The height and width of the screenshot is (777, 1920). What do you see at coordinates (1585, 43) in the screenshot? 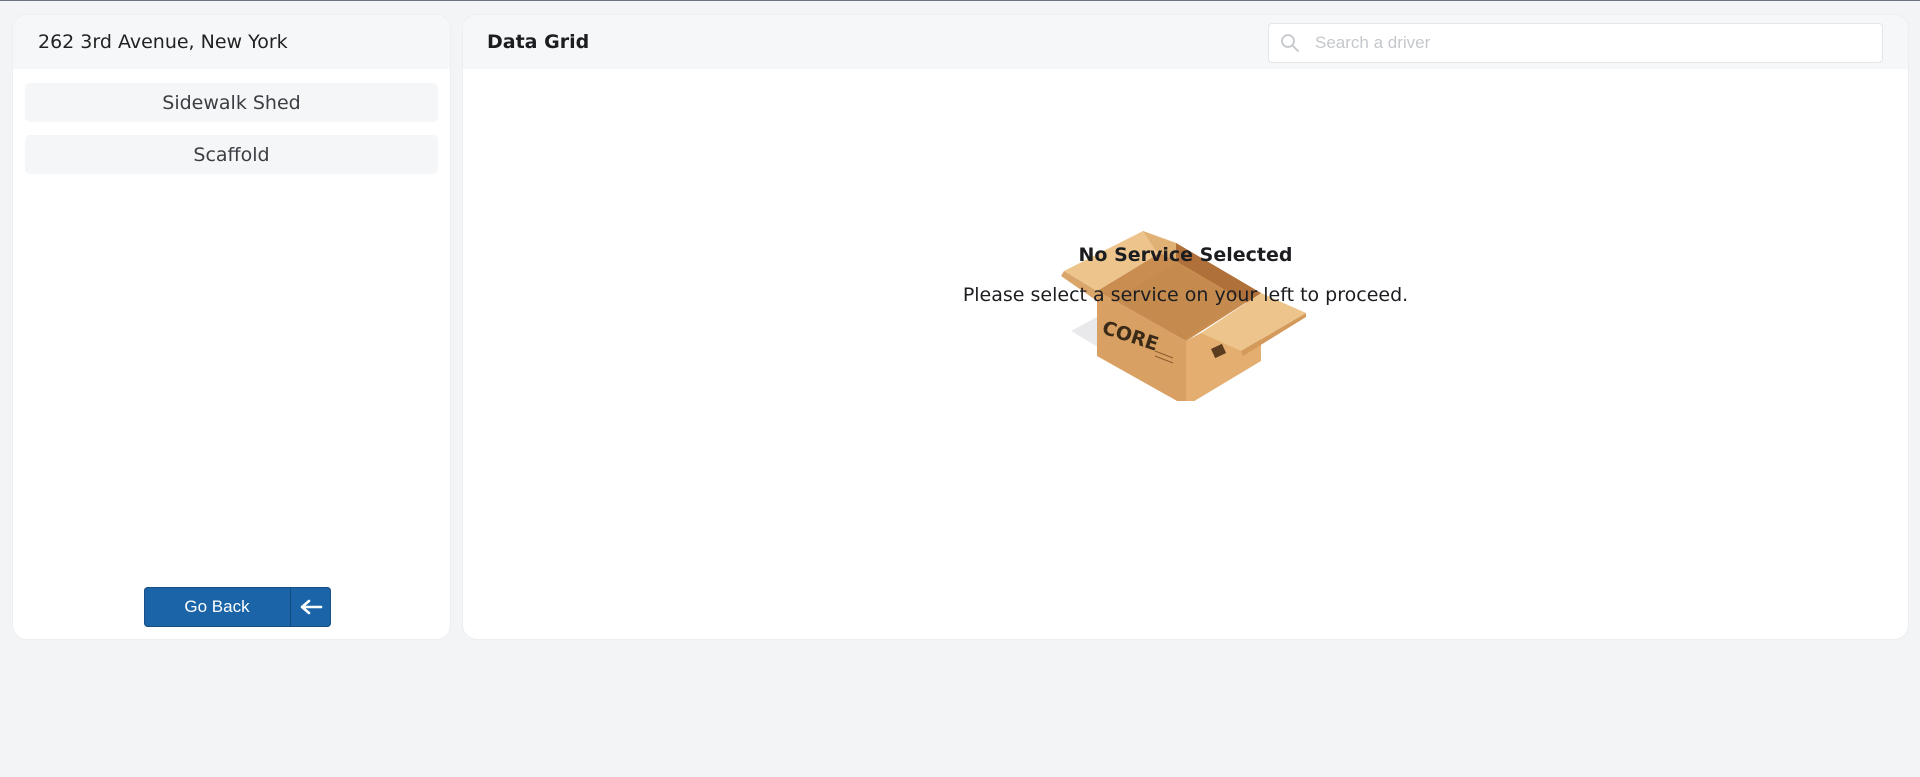
I see `search-input` at bounding box center [1585, 43].